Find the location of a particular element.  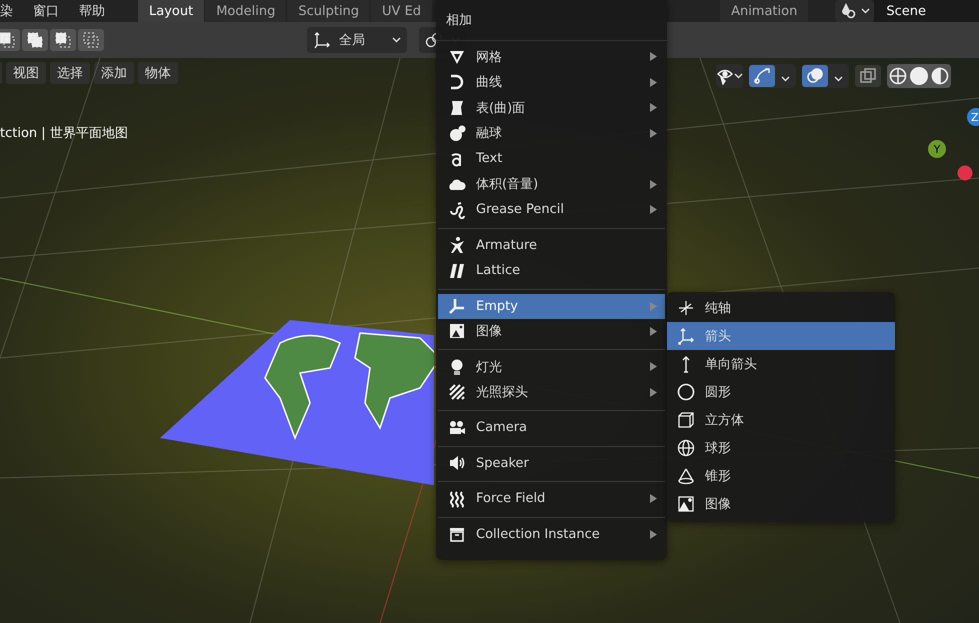

workspace-tab: Sculpting is located at coordinates (328, 11).